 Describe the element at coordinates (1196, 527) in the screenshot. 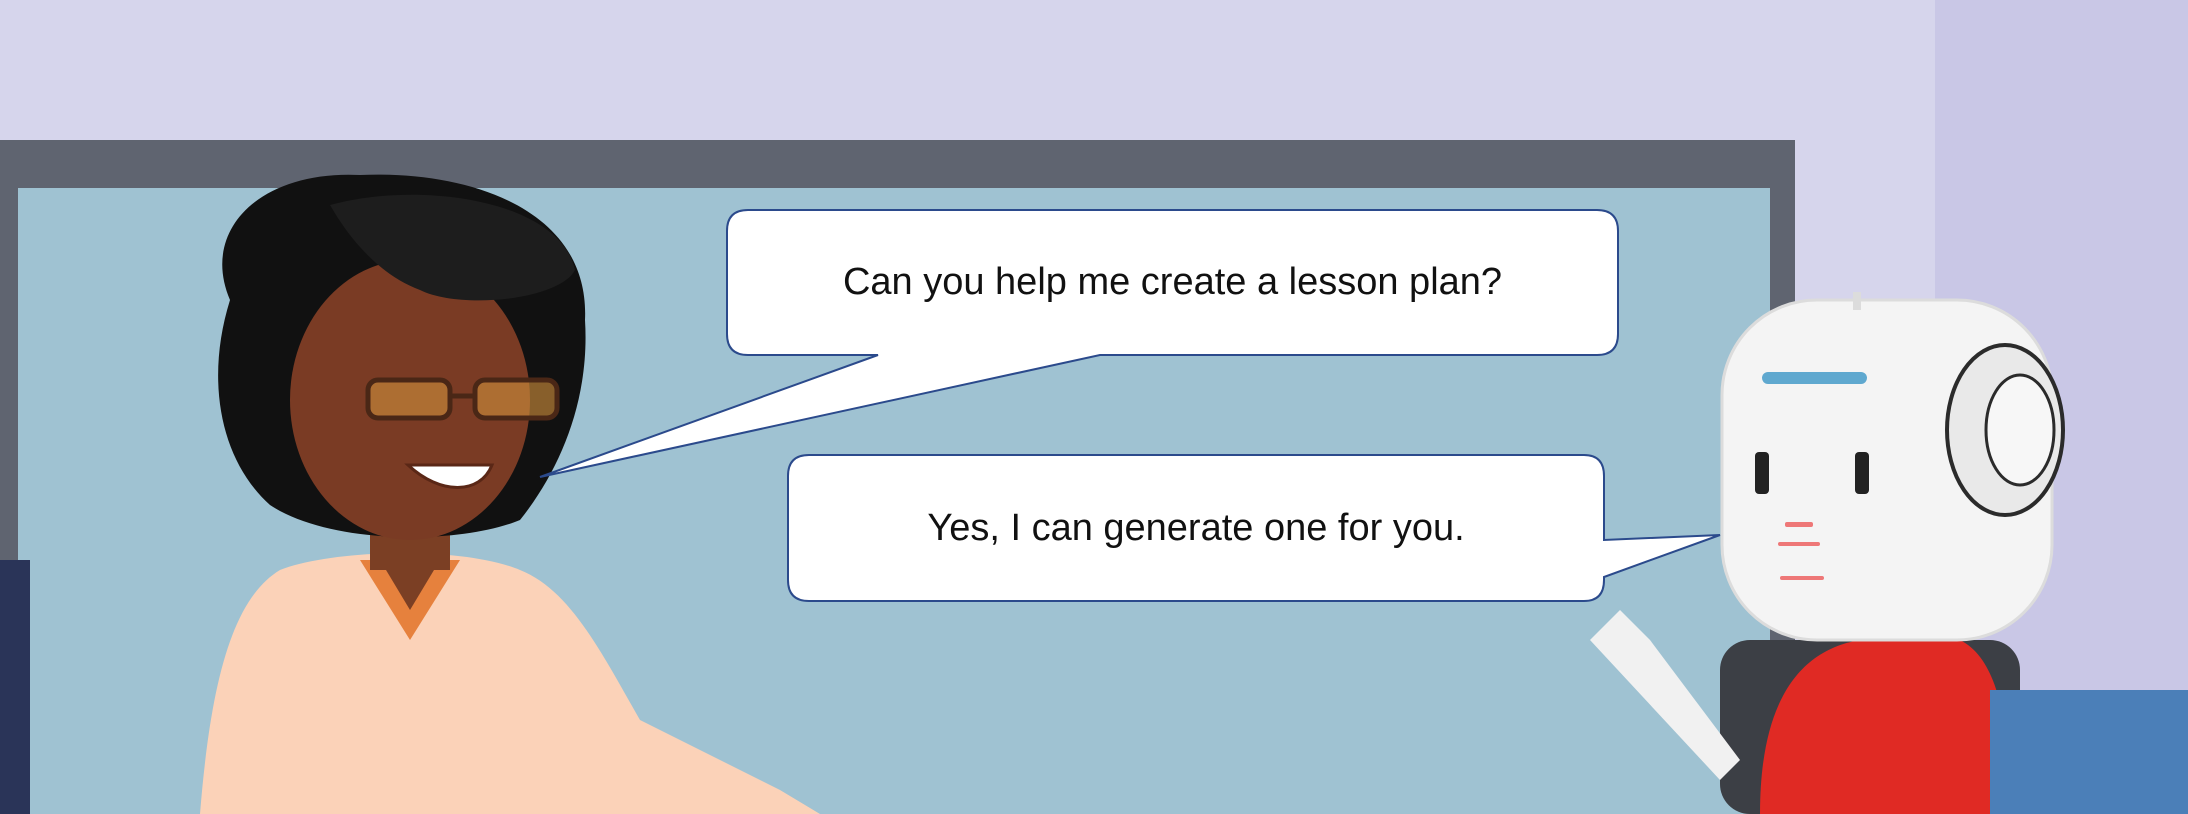

I see `robot-line: Yes, I can generate one for you.` at that location.